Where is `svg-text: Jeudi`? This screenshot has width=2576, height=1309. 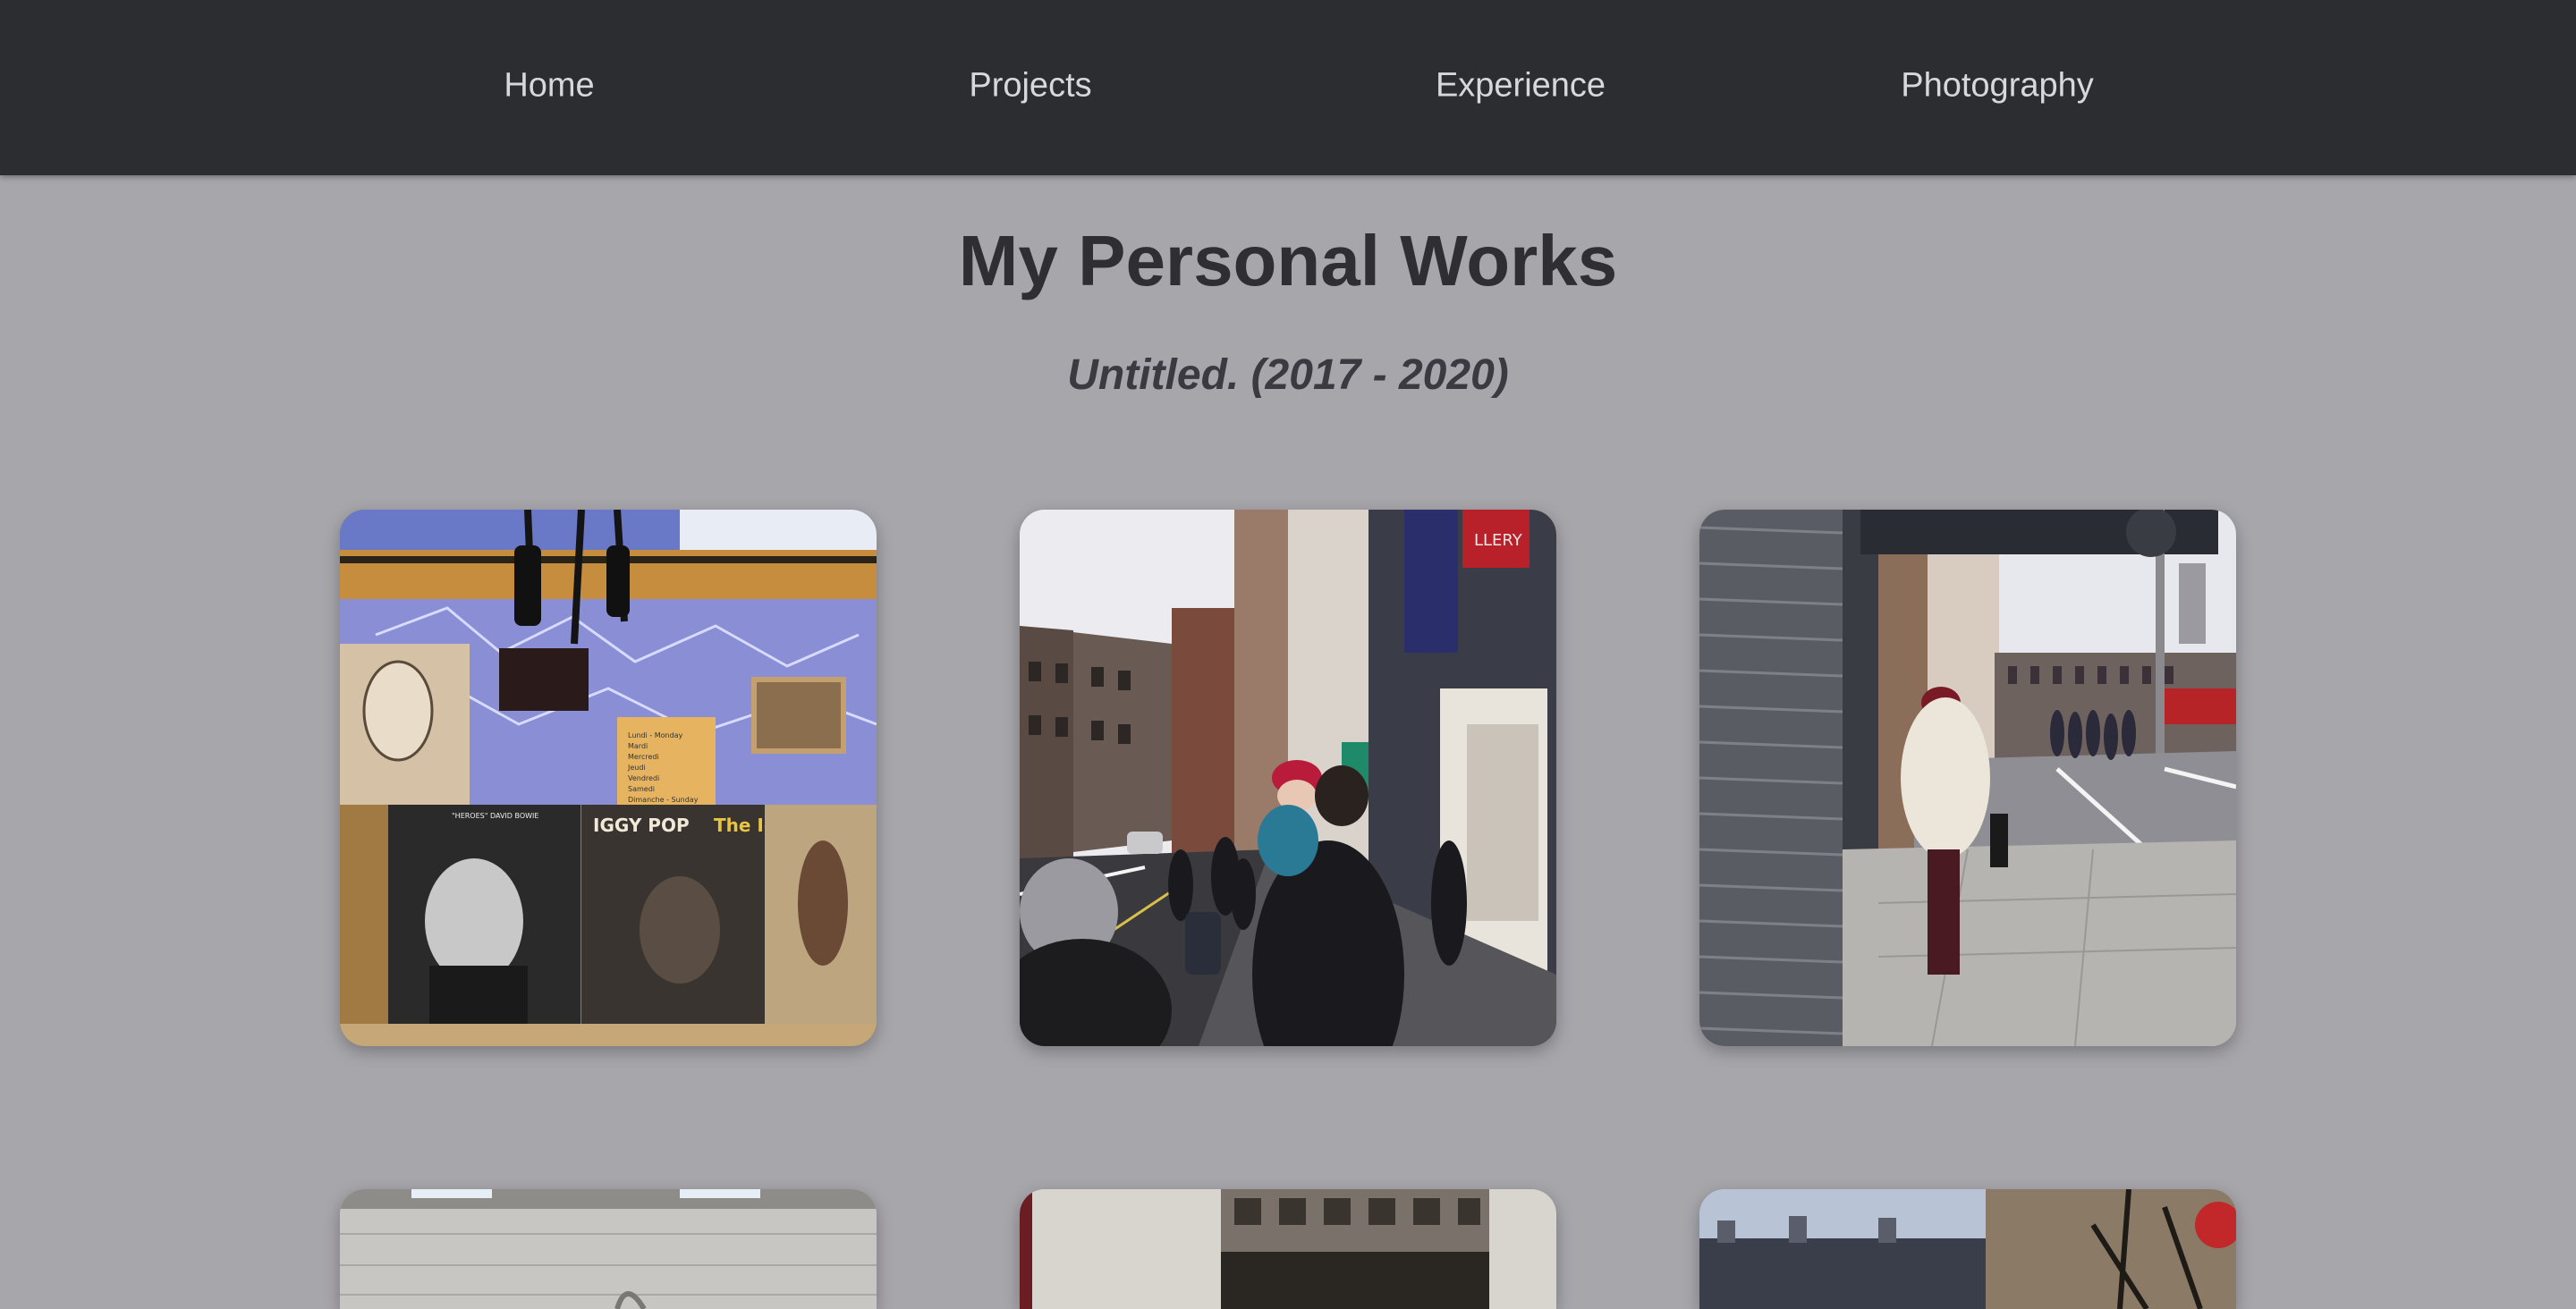 svg-text: Jeudi is located at coordinates (636, 768).